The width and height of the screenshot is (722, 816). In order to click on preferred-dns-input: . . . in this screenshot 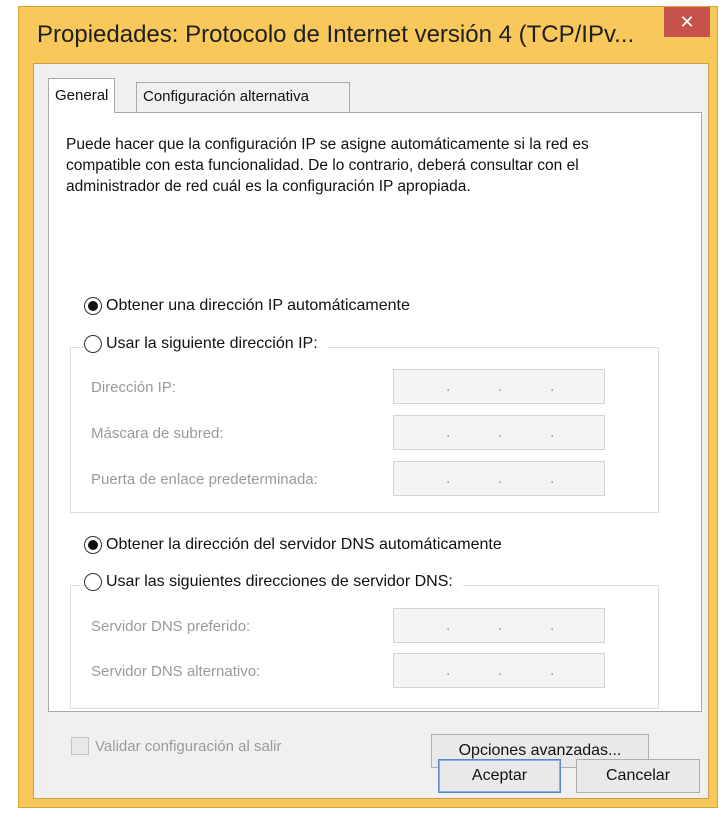, I will do `click(499, 625)`.